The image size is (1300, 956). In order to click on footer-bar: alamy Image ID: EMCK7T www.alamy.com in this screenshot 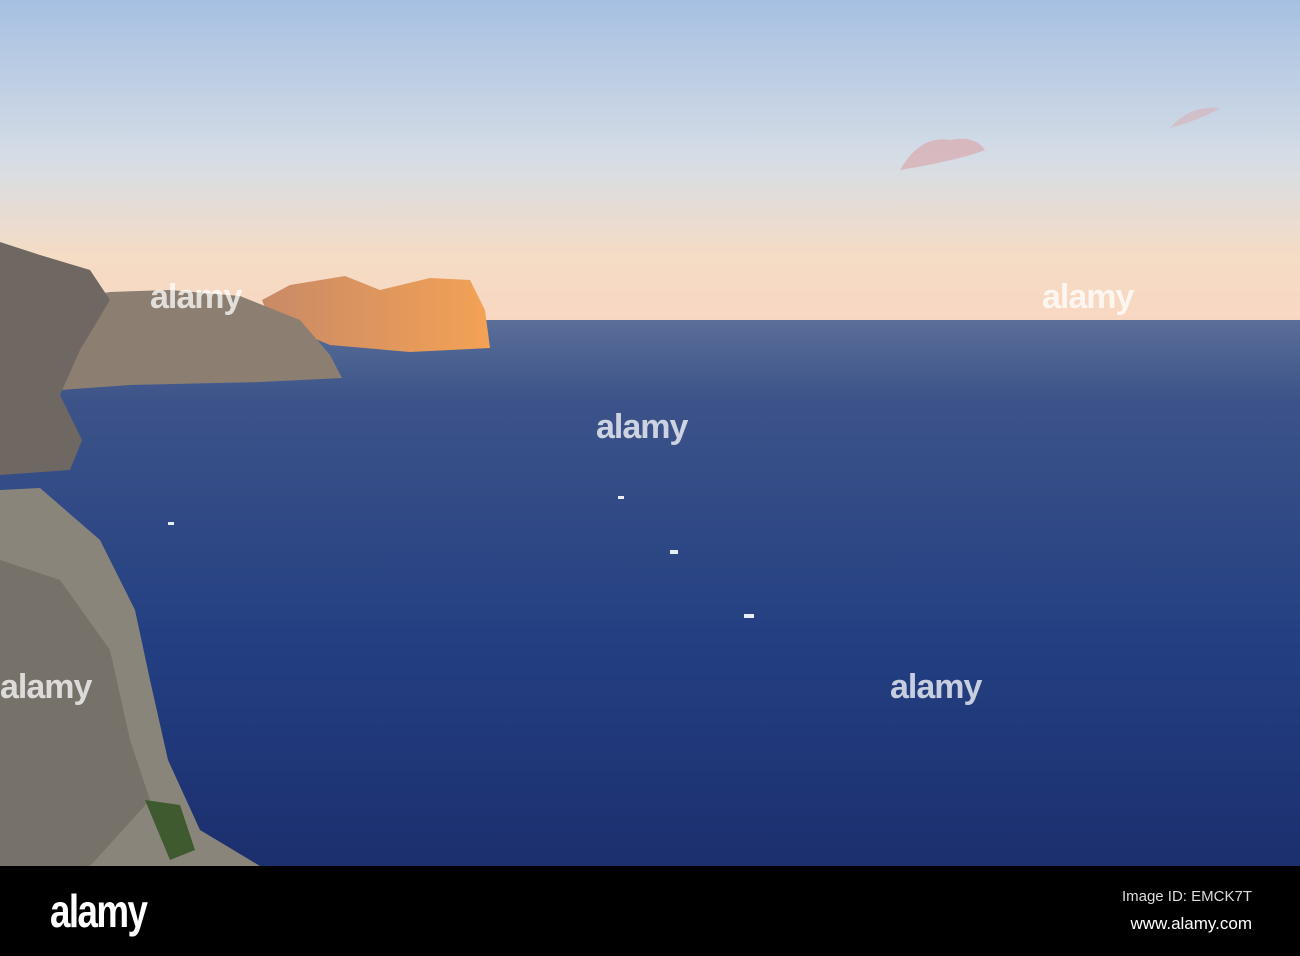, I will do `click(650, 911)`.